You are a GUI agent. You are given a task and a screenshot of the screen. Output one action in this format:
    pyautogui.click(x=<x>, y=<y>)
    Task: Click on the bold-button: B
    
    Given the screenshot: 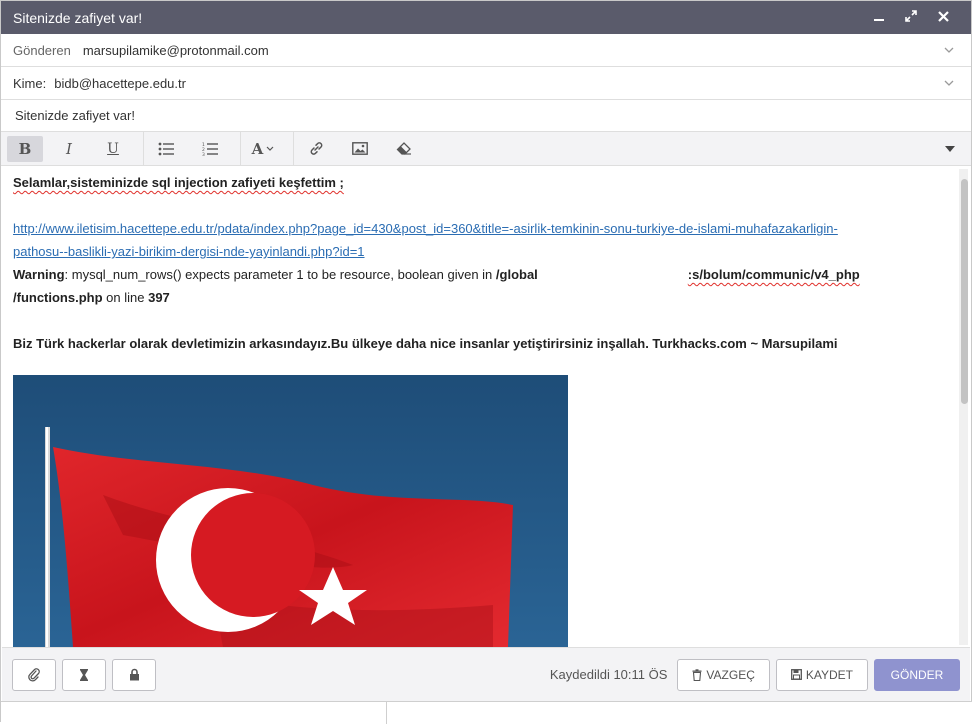 What is the action you would take?
    pyautogui.click(x=25, y=148)
    